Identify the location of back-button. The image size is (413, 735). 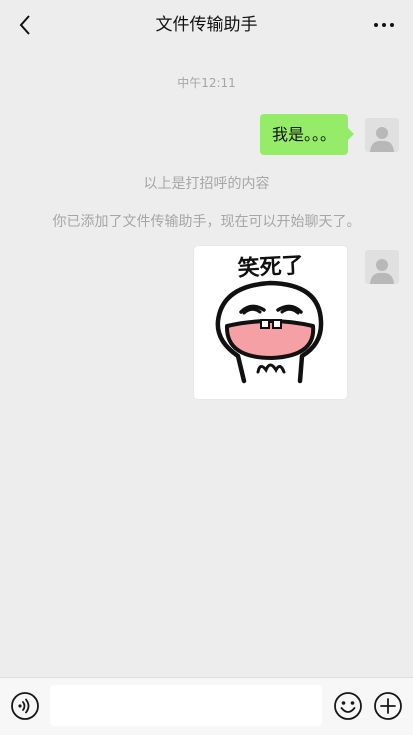
(25, 25).